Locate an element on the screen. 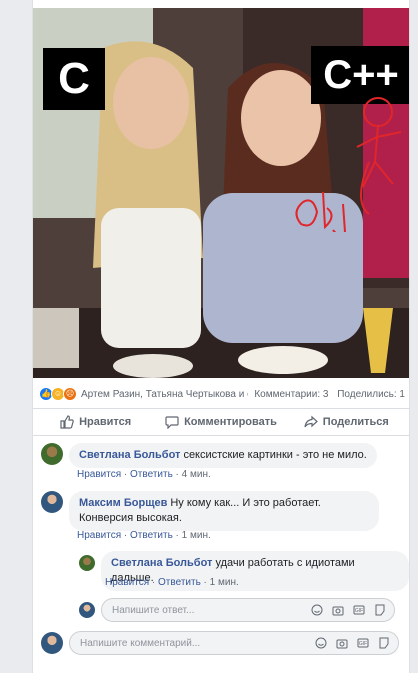  comment-author: Максим Борщев is located at coordinates (123, 503).